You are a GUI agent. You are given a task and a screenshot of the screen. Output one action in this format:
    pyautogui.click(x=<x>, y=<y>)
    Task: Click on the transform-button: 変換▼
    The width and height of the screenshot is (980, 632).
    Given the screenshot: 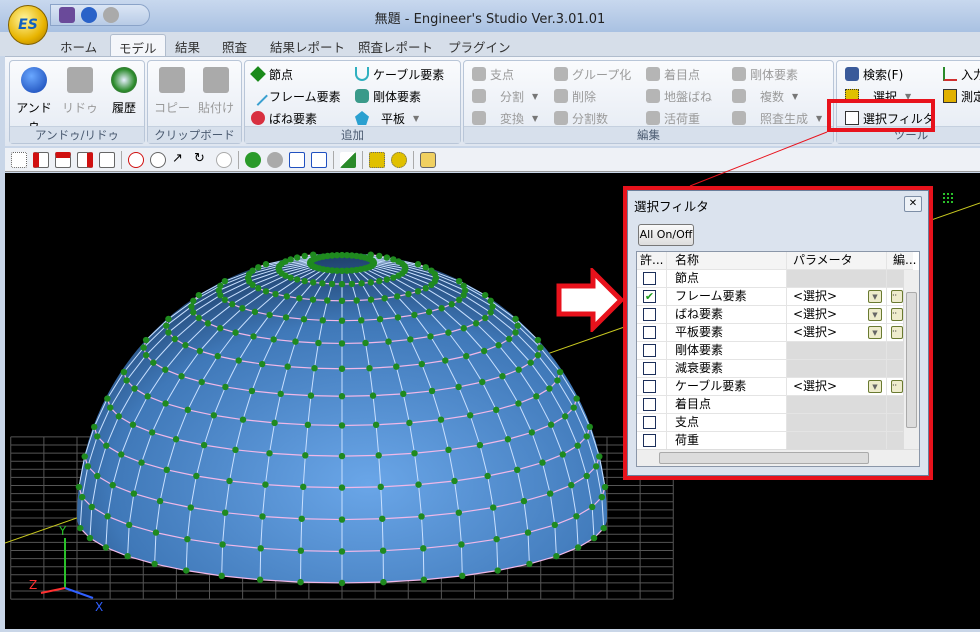 What is the action you would take?
    pyautogui.click(x=505, y=118)
    